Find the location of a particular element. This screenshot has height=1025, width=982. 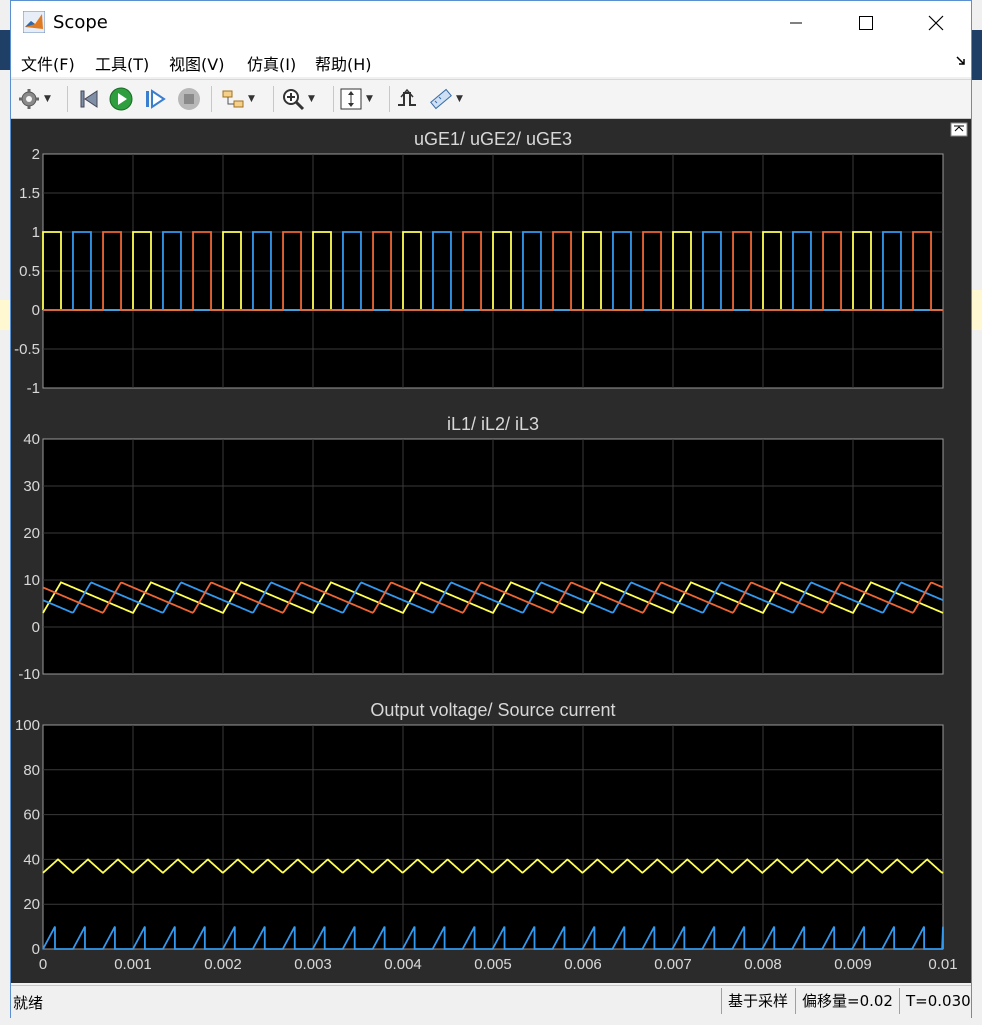

undock-icon is located at coordinates (961, 61).